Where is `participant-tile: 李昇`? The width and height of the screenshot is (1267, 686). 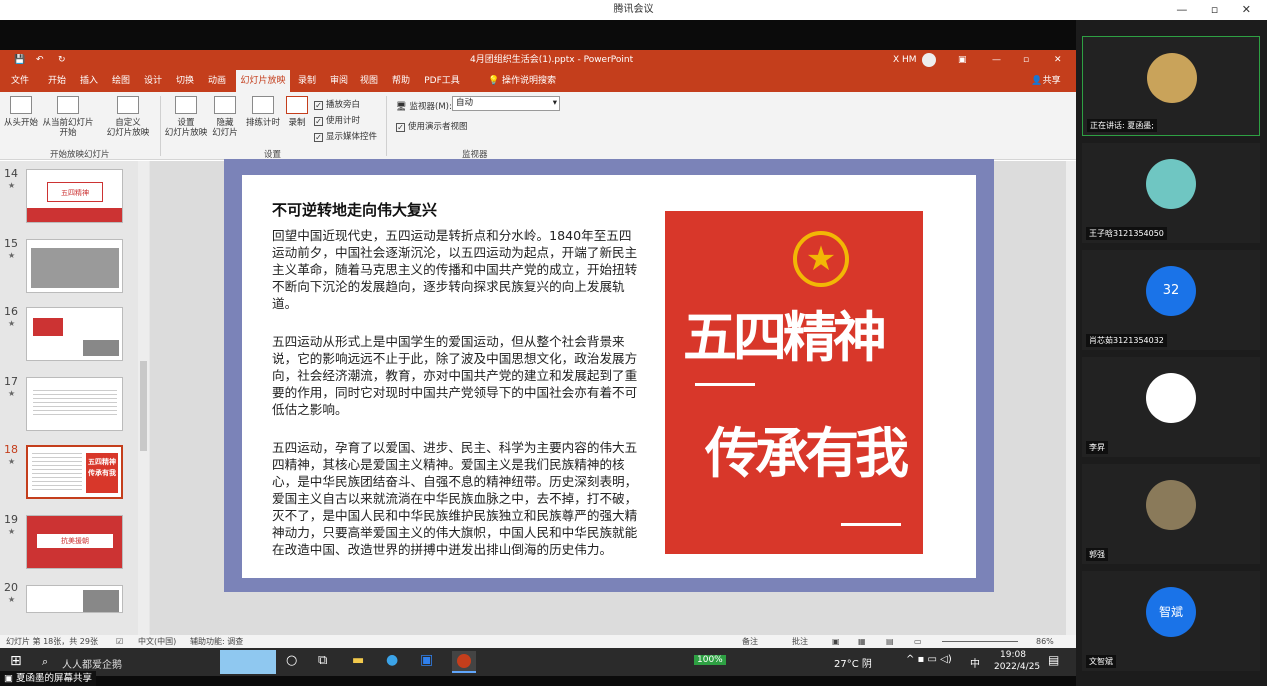 participant-tile: 李昇 is located at coordinates (1171, 407).